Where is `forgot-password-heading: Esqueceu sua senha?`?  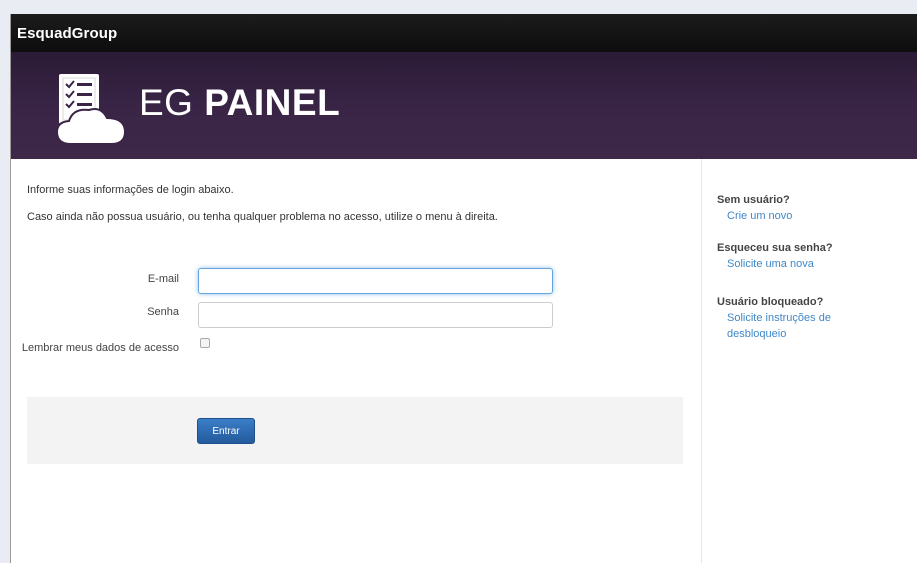
forgot-password-heading: Esqueceu sua senha? is located at coordinates (775, 248).